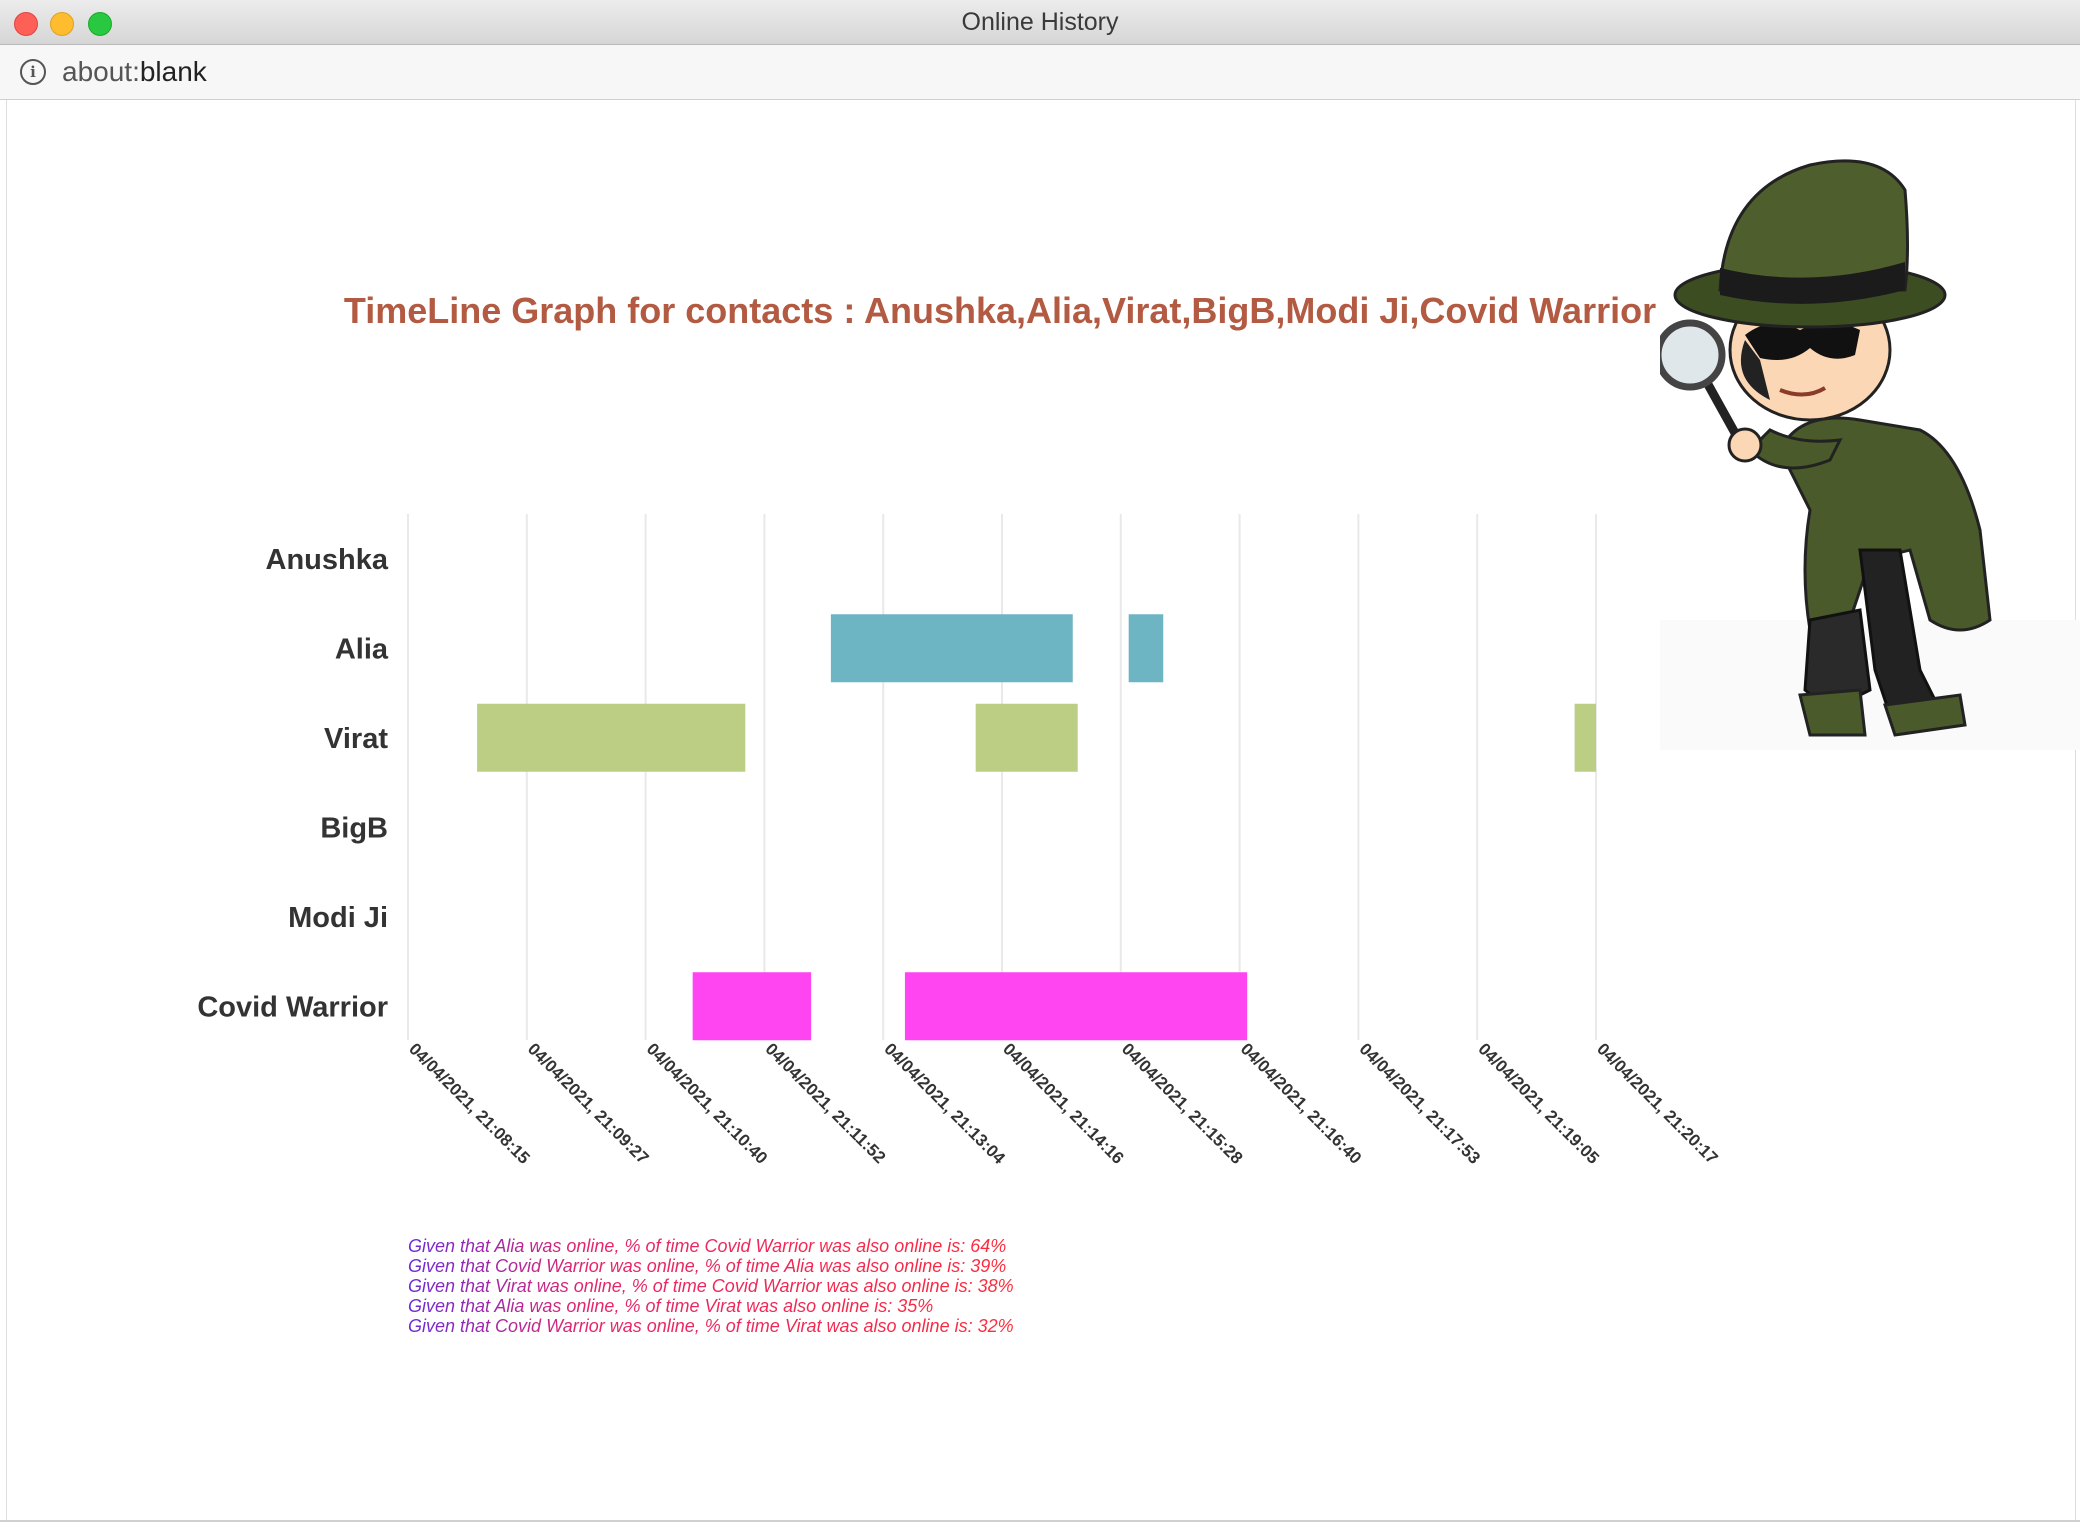 The height and width of the screenshot is (1528, 2080). Describe the element at coordinates (1182, 1103) in the screenshot. I see `x-tick-label: 04/04/2021, 21:15:28` at that location.